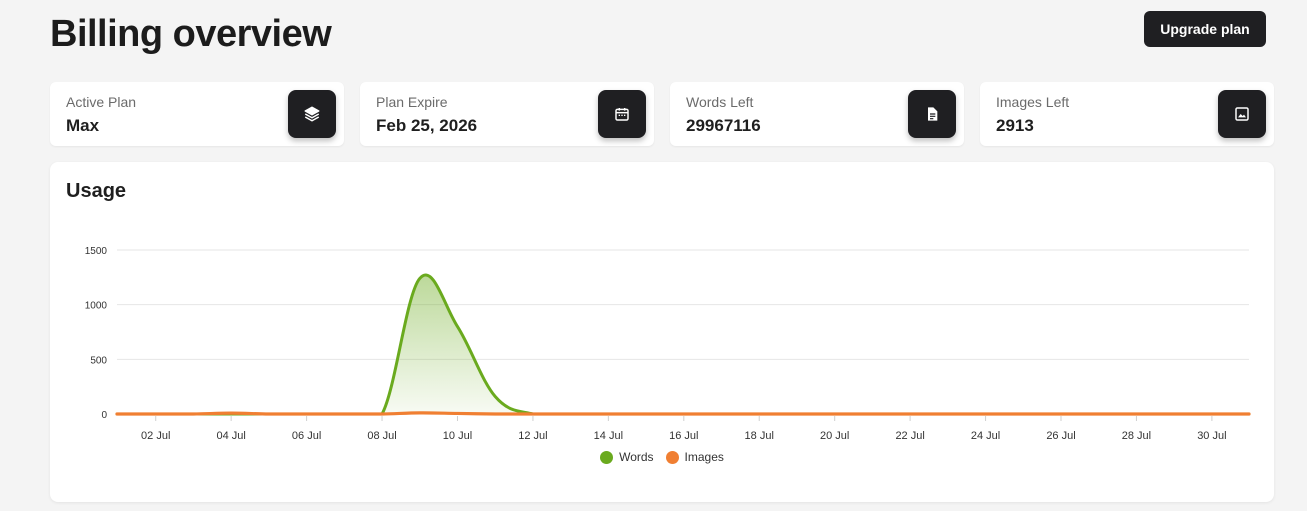  What do you see at coordinates (1205, 29) in the screenshot?
I see `upgrade-plan-button: Upgrade plan` at bounding box center [1205, 29].